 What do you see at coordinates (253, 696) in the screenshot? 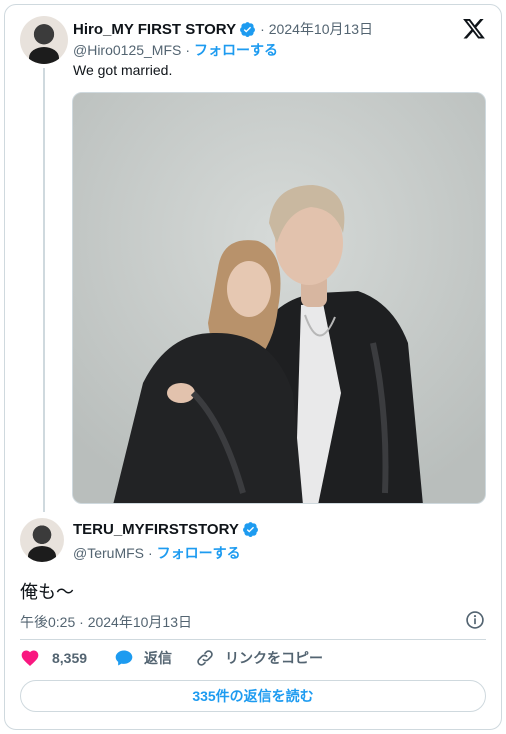
I see `read-replies-button: 335件の返信を読む` at bounding box center [253, 696].